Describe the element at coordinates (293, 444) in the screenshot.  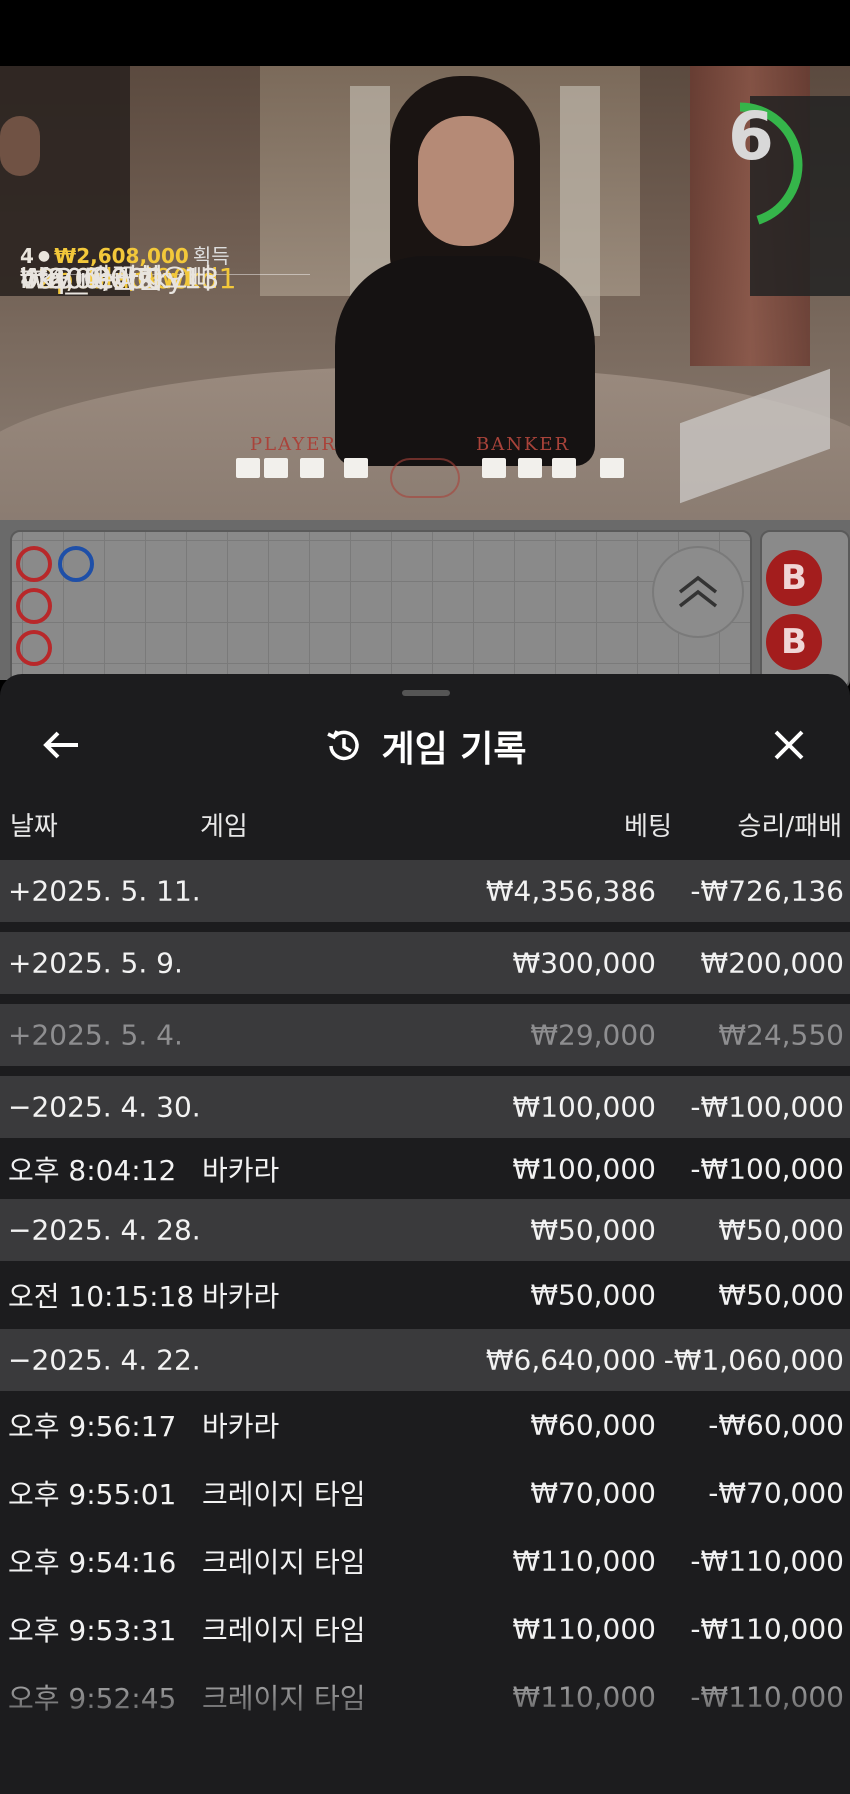
I see `player-area-label: PLAYER` at that location.